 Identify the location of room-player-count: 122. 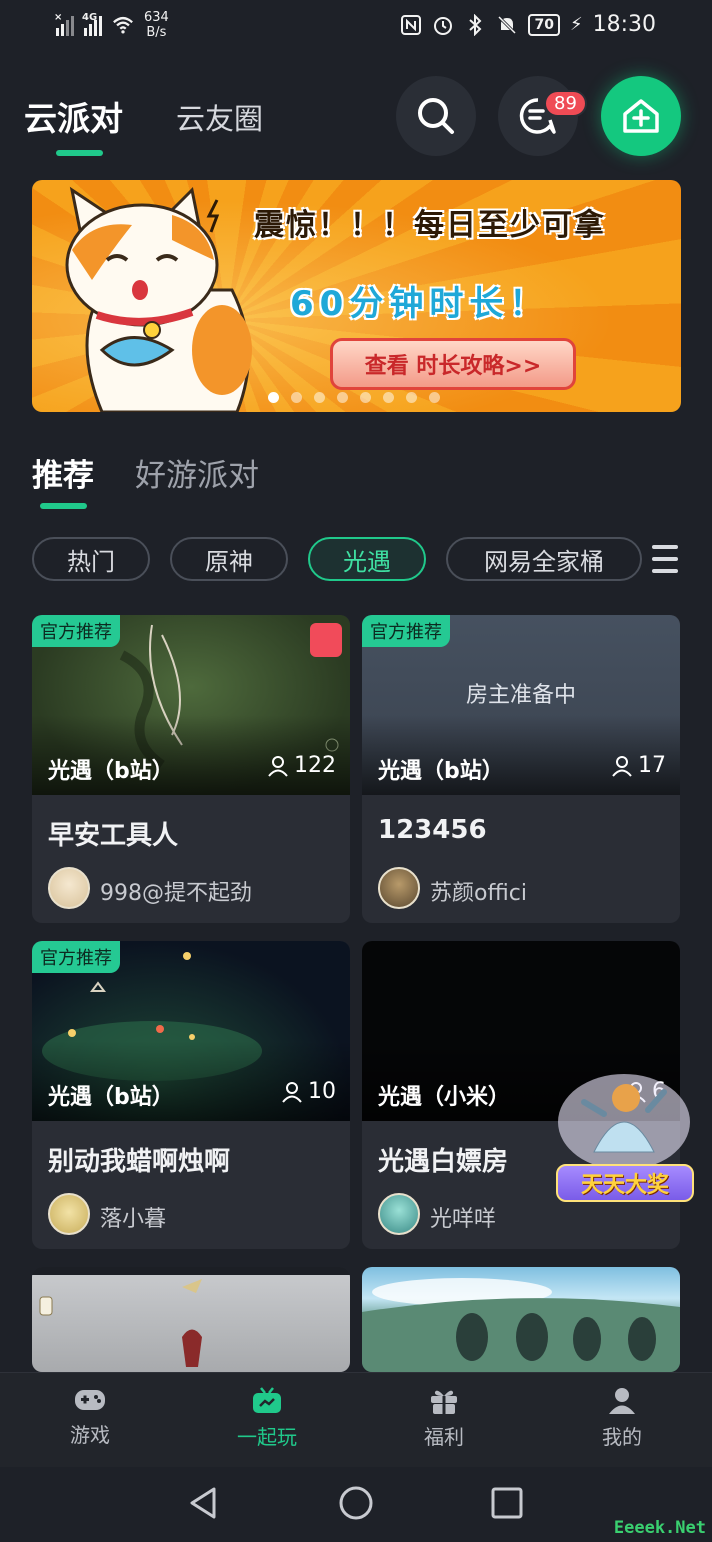
(302, 765).